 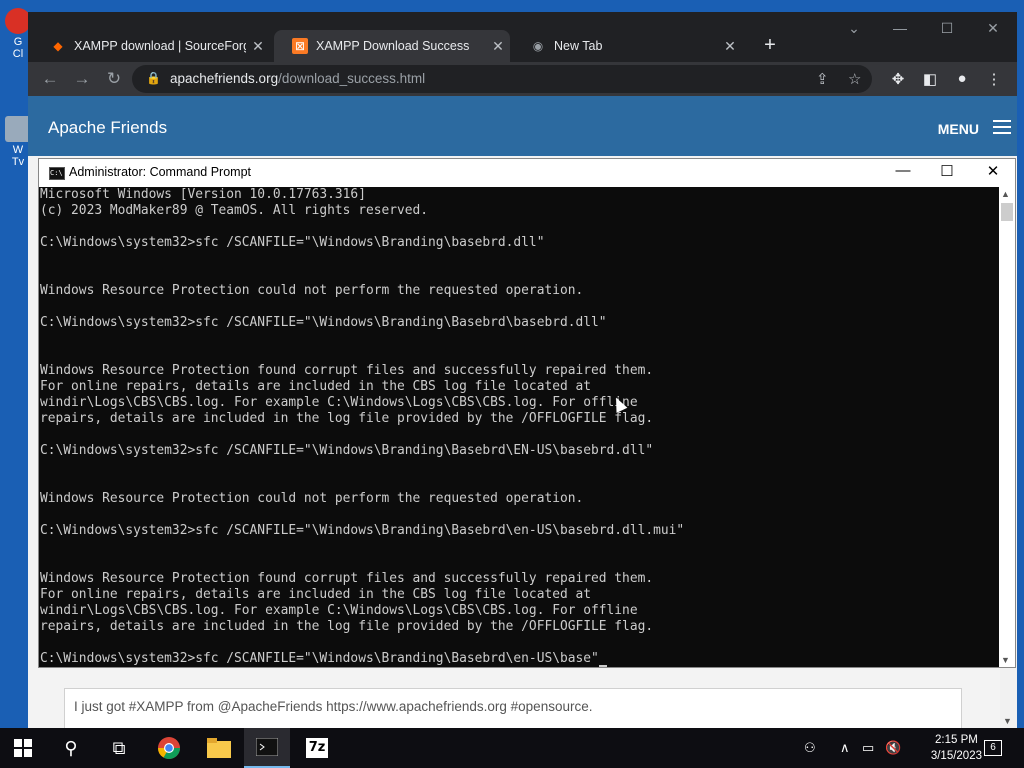 I want to click on menu-button: MENU, so click(x=958, y=129).